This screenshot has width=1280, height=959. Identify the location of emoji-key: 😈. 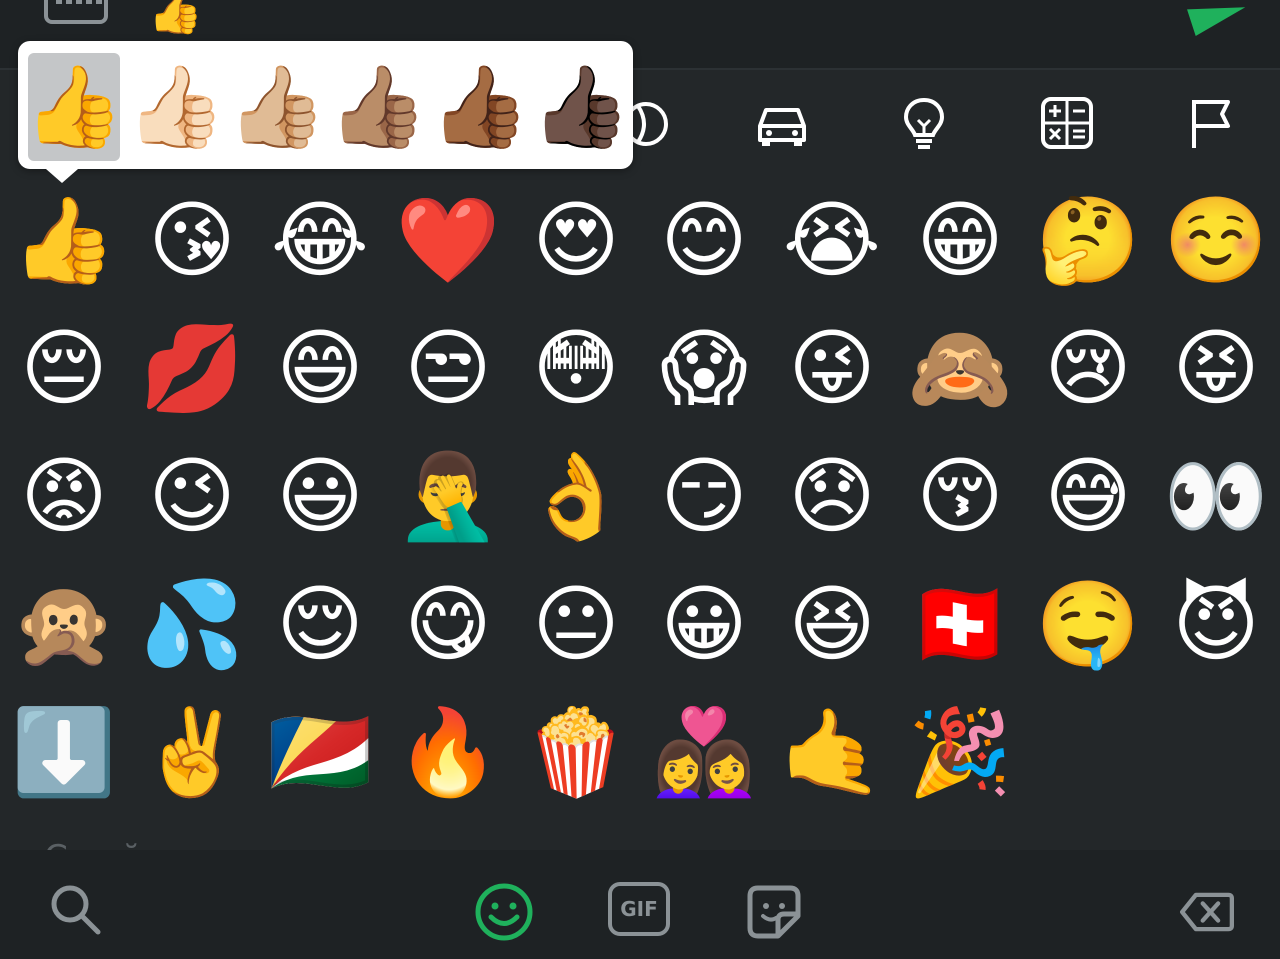
(1216, 624).